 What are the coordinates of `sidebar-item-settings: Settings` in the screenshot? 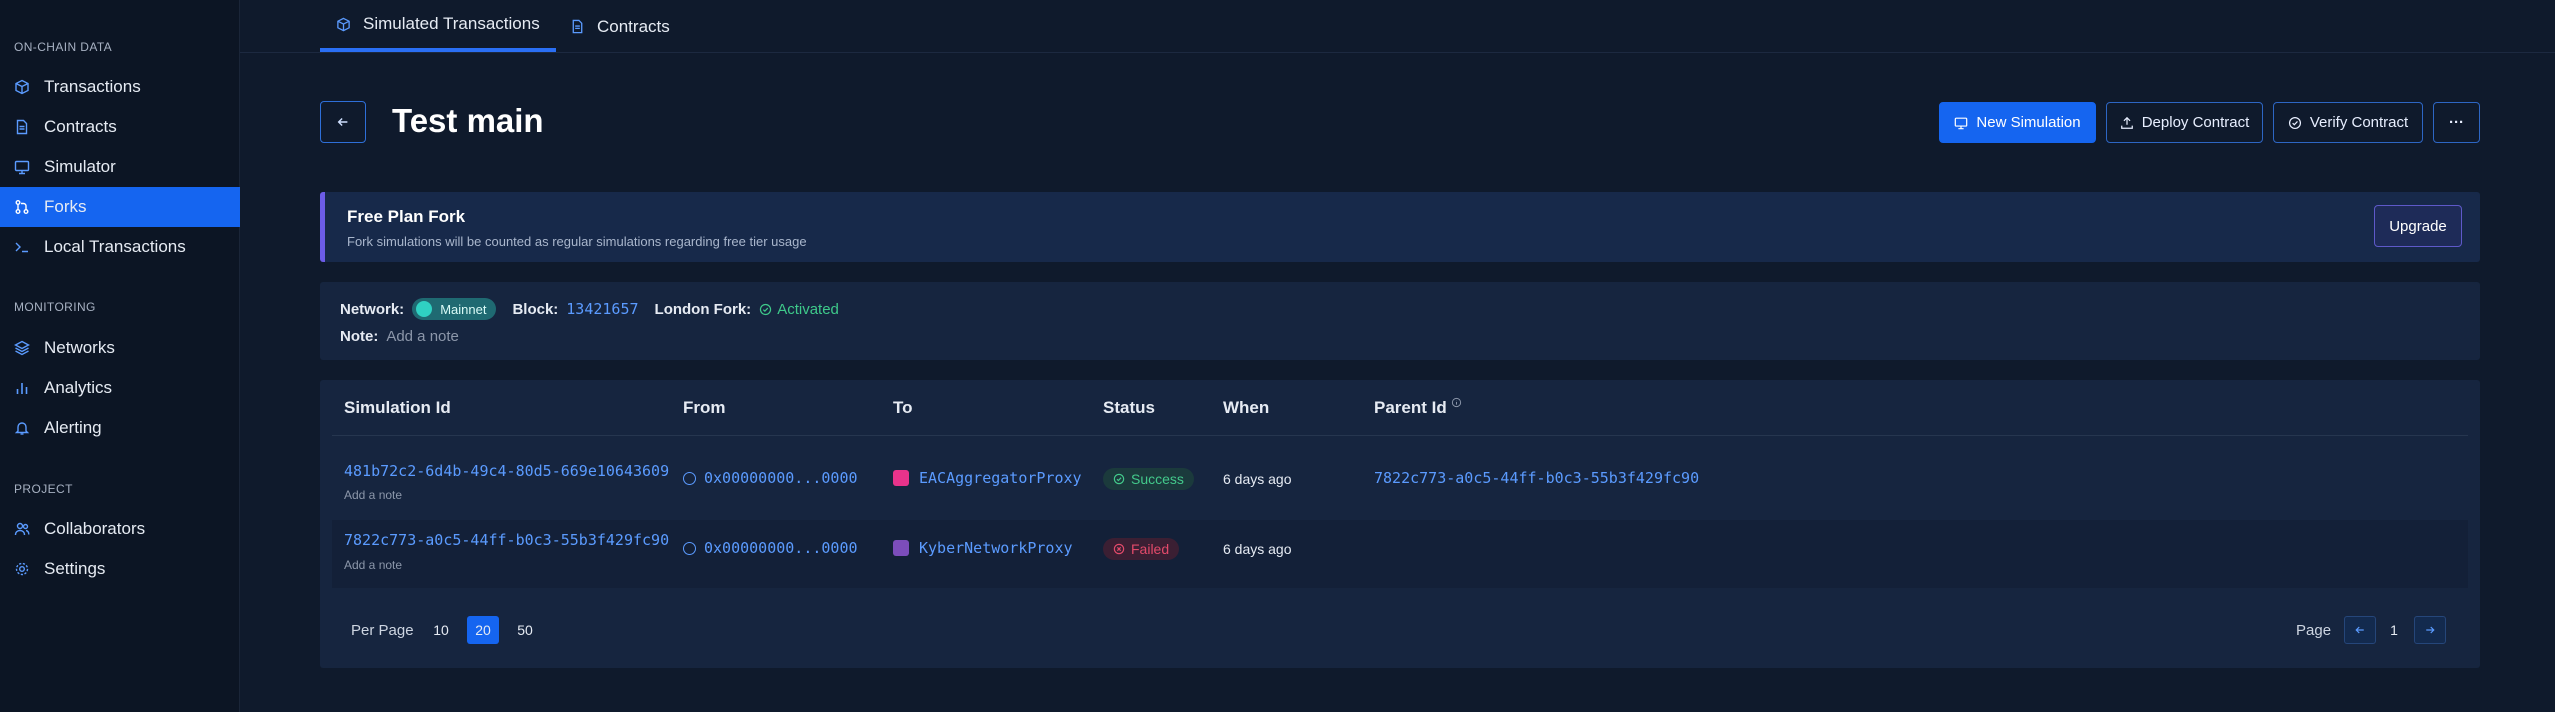 It's located at (120, 569).